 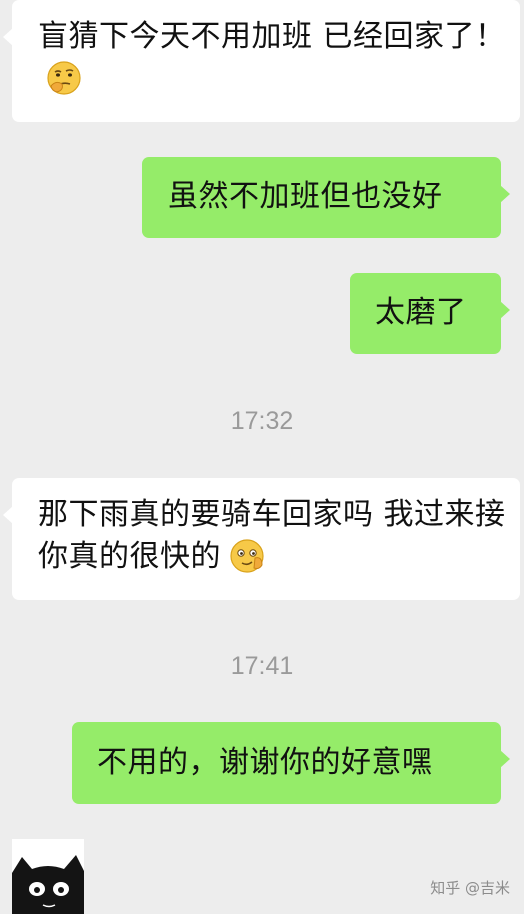 I want to click on message-timestamp: 17:41, so click(x=262, y=666).